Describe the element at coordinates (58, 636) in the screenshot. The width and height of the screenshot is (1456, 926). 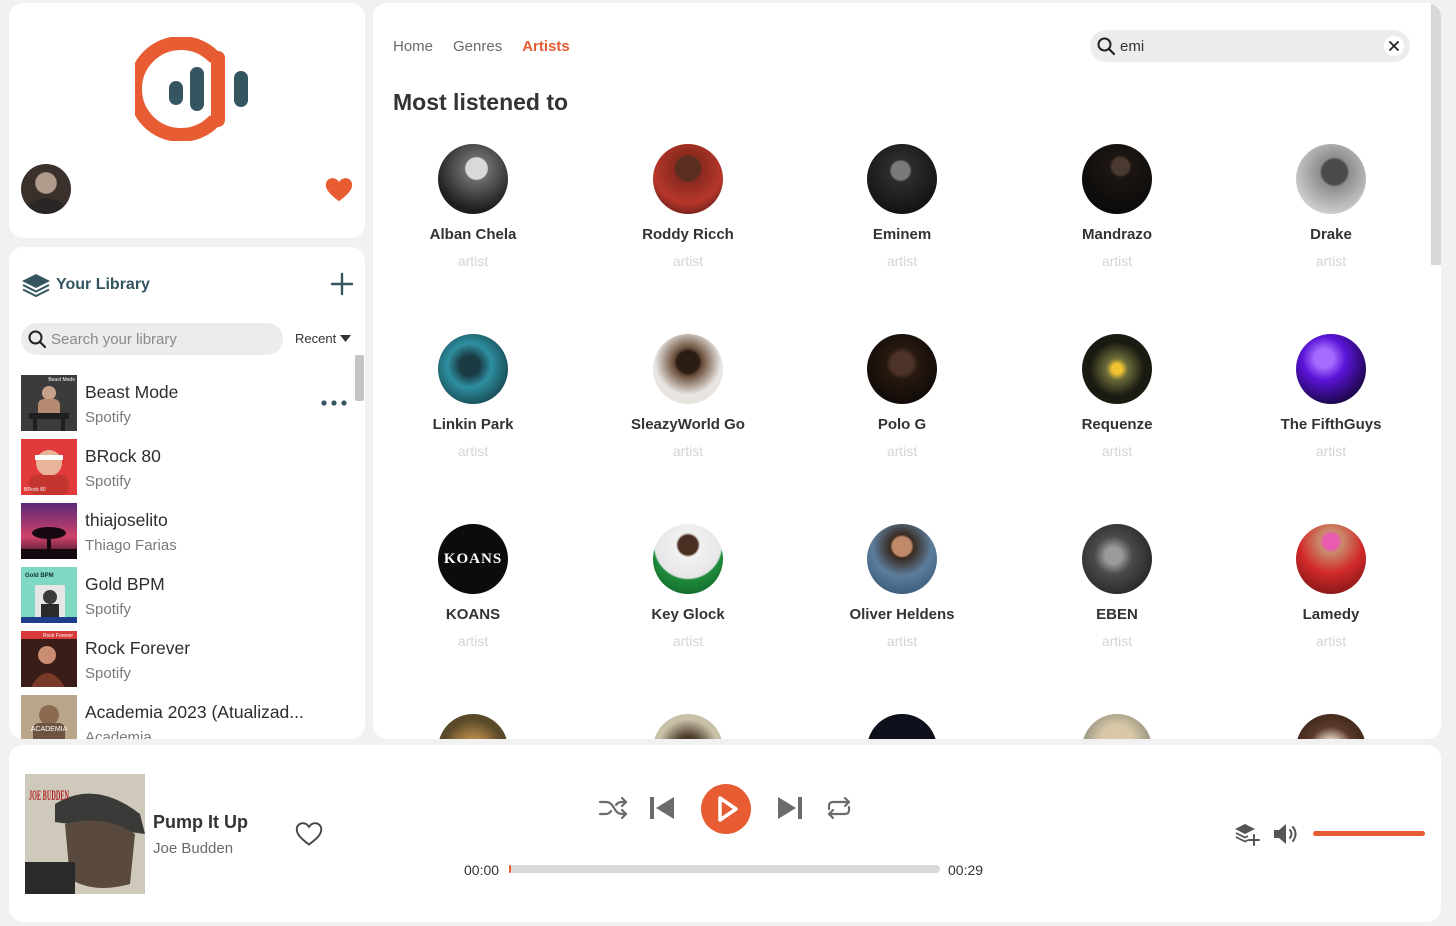
I see `cover-caption: Rock Forever` at that location.